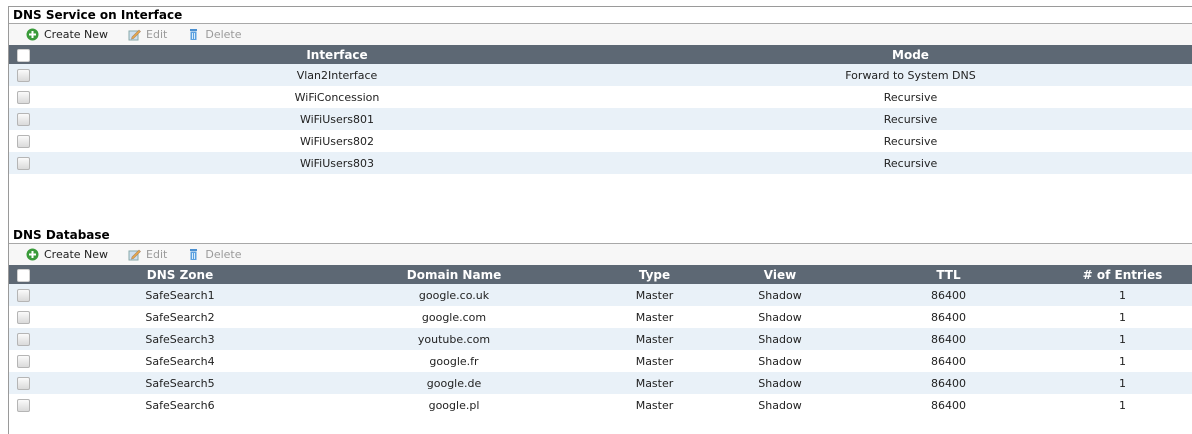 This screenshot has width=1192, height=434. I want to click on mode-cell: Forward to System DNS, so click(910, 75).